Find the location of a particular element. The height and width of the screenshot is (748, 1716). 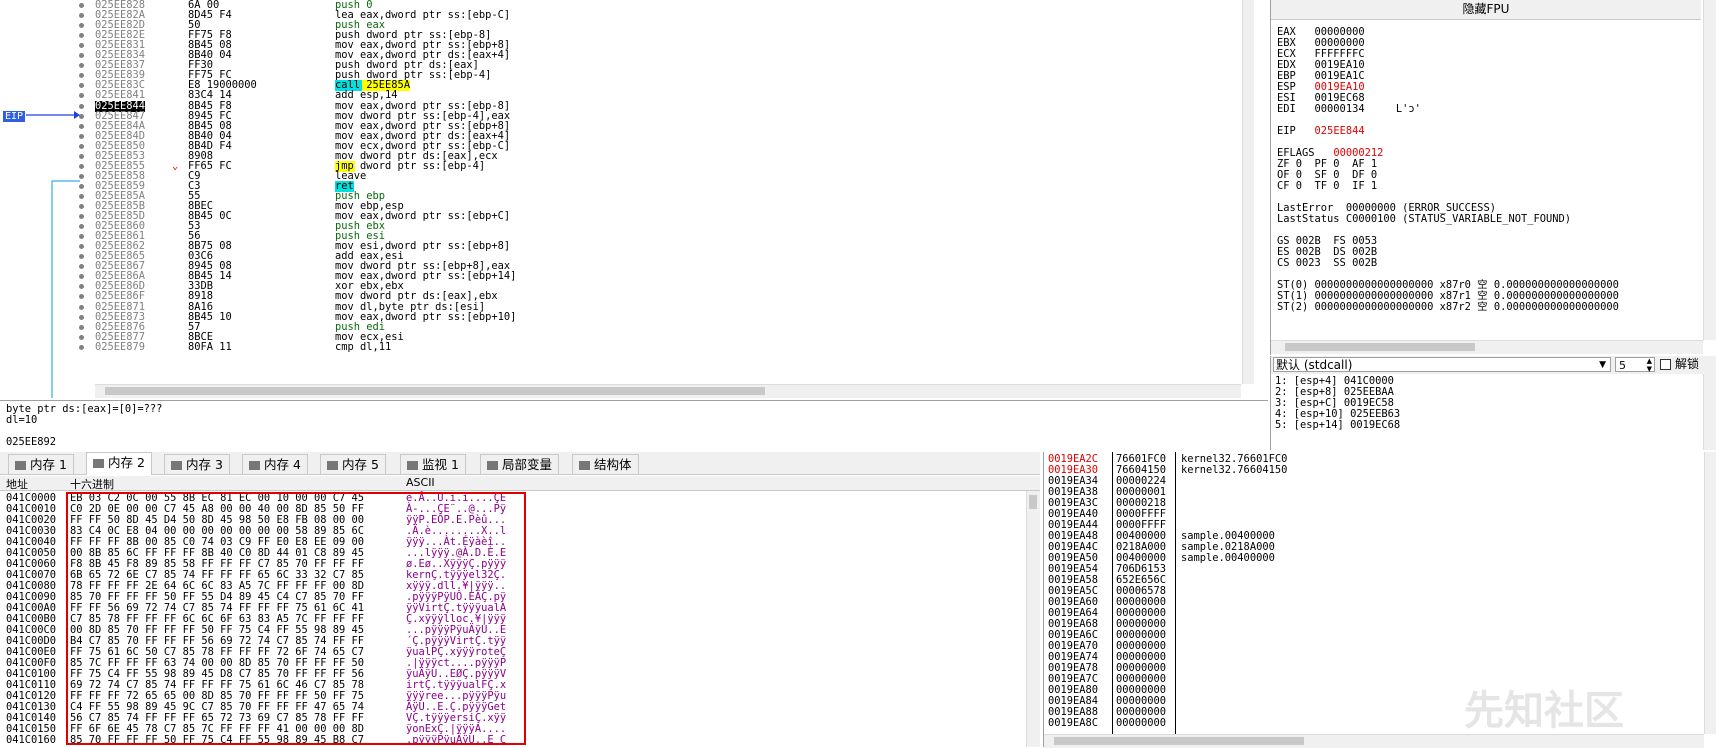

spin-arrows-icon: ▲ ▼ is located at coordinates (1649, 365).